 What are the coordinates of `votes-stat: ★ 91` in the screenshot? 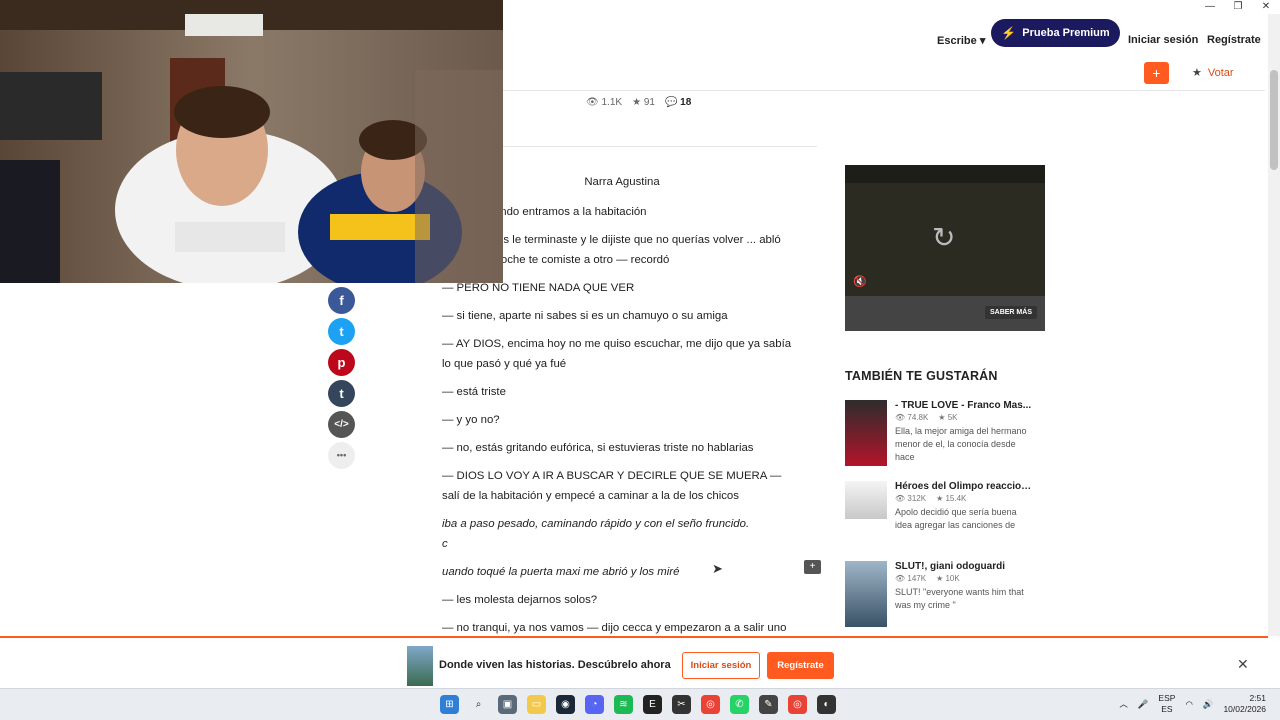 It's located at (643, 102).